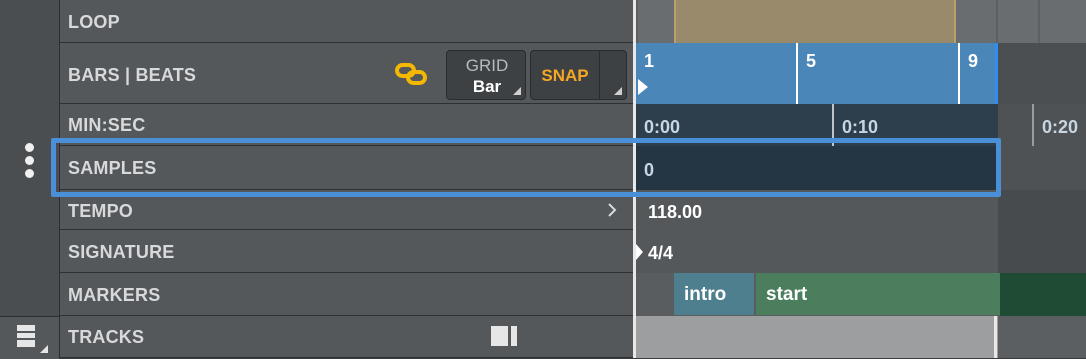 The width and height of the screenshot is (1086, 359). What do you see at coordinates (649, 61) in the screenshot?
I see `bar-label-1: 1` at bounding box center [649, 61].